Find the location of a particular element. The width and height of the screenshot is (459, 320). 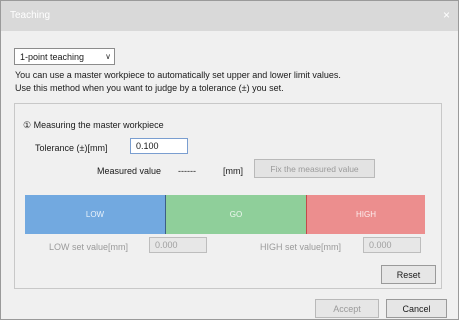

low-zone: LOW is located at coordinates (95, 214).